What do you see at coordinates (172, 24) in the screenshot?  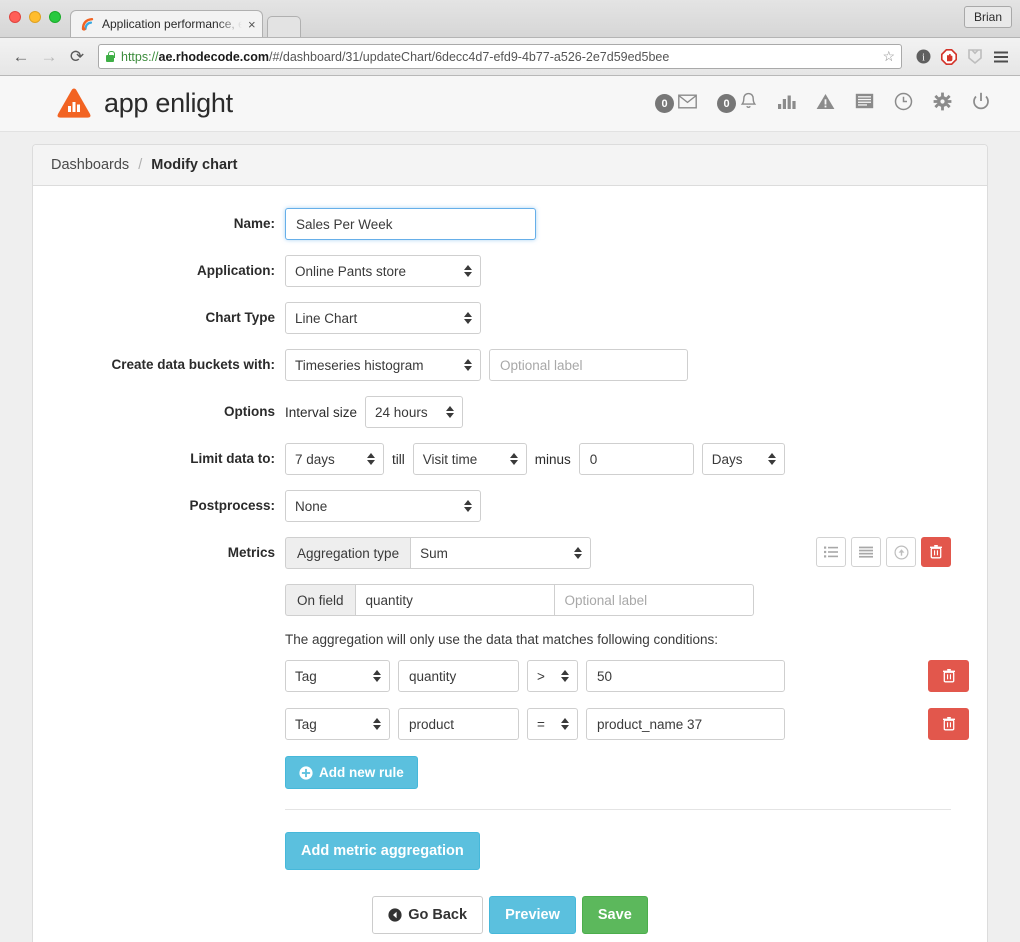 I see `browser-tab-title: Application performance, e` at bounding box center [172, 24].